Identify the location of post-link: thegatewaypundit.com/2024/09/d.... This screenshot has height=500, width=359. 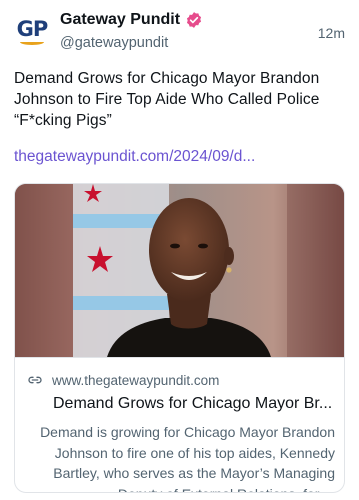
(134, 157).